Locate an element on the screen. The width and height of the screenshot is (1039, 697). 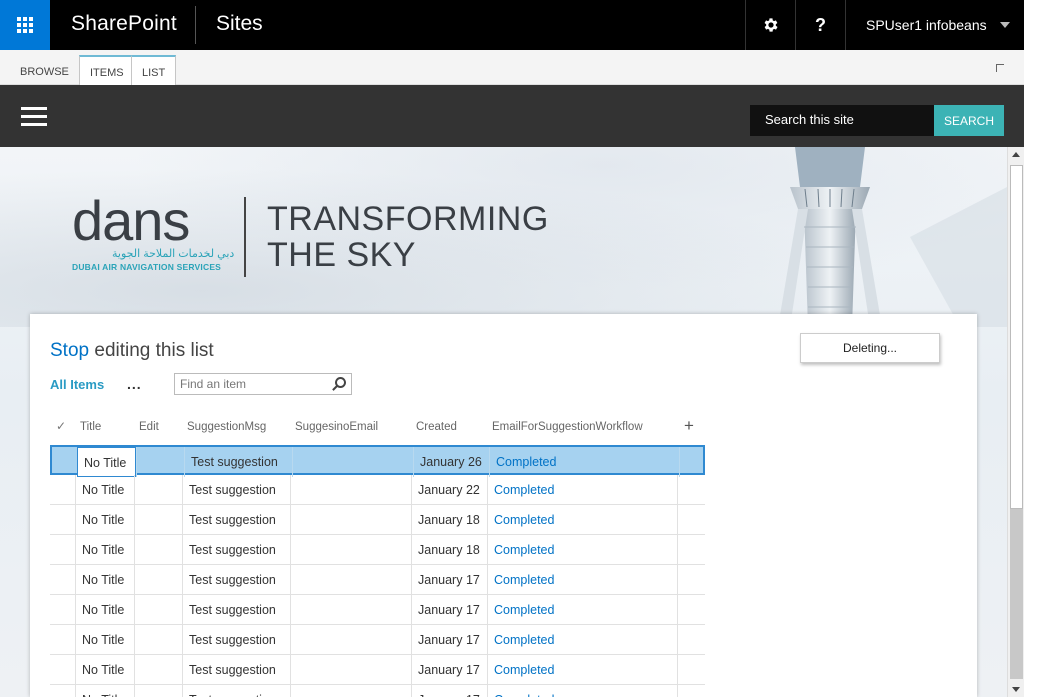
created-cell: January 22 is located at coordinates (449, 490).